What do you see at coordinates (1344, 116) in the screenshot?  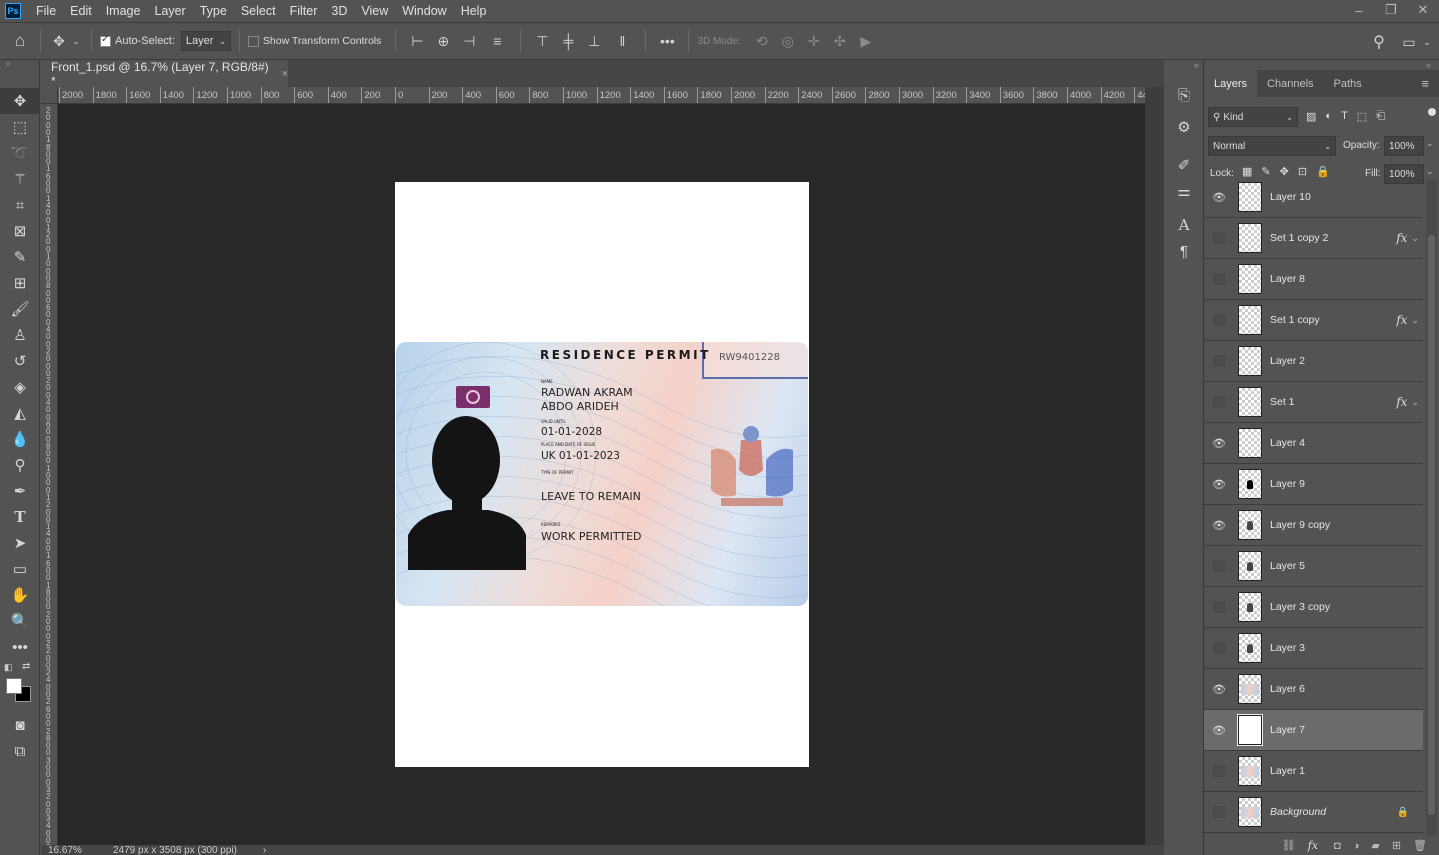 I see `type-filter-icon: T` at bounding box center [1344, 116].